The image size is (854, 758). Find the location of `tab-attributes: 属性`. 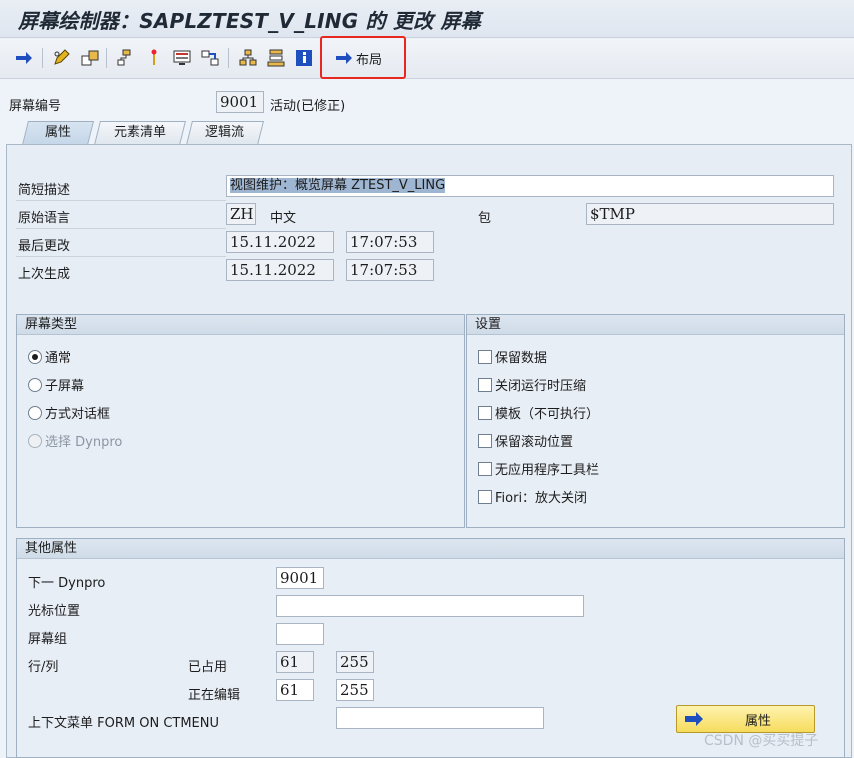

tab-attributes: 属性 is located at coordinates (58, 133).